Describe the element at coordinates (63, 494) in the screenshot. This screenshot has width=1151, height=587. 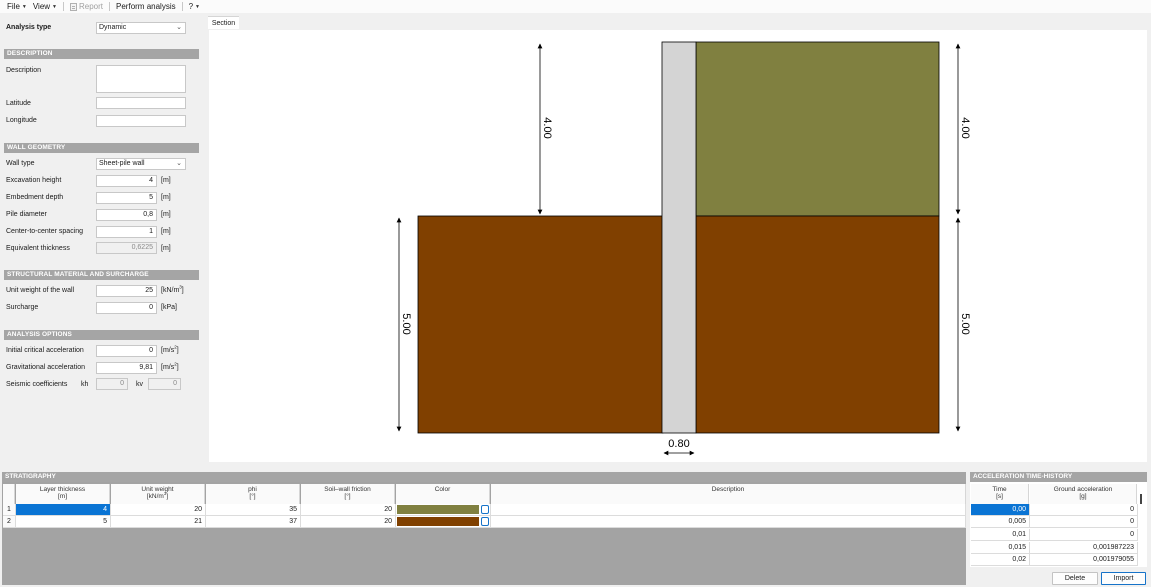
I see `column-header-thickness: Layer thickness [m]` at that location.